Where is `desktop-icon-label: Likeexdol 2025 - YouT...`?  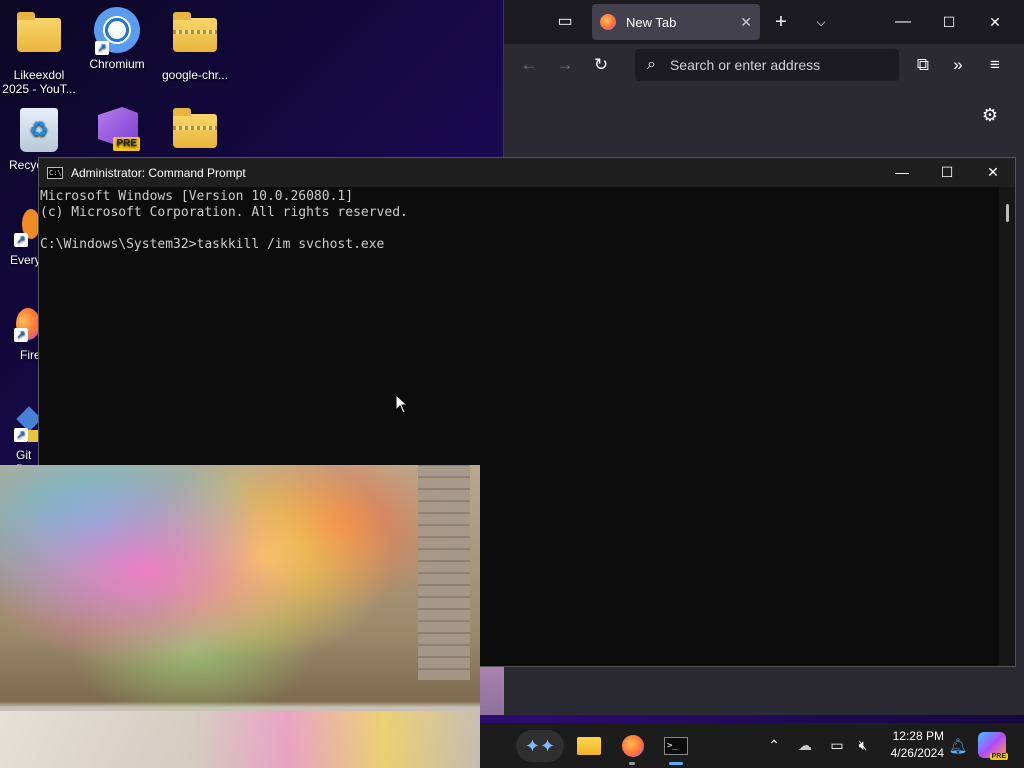 desktop-icon-label: Likeexdol 2025 - YouT... is located at coordinates (39, 82).